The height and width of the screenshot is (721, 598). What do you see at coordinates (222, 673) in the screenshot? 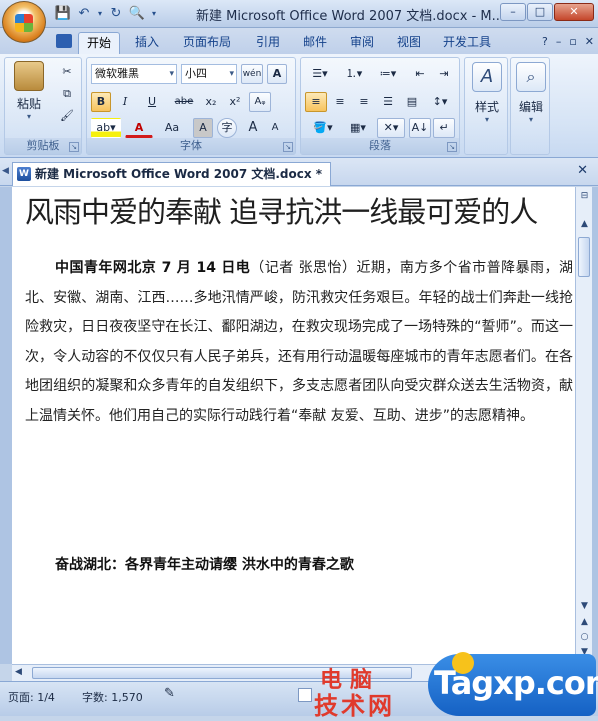
I see `horizontal-scroll-thumb` at bounding box center [222, 673].